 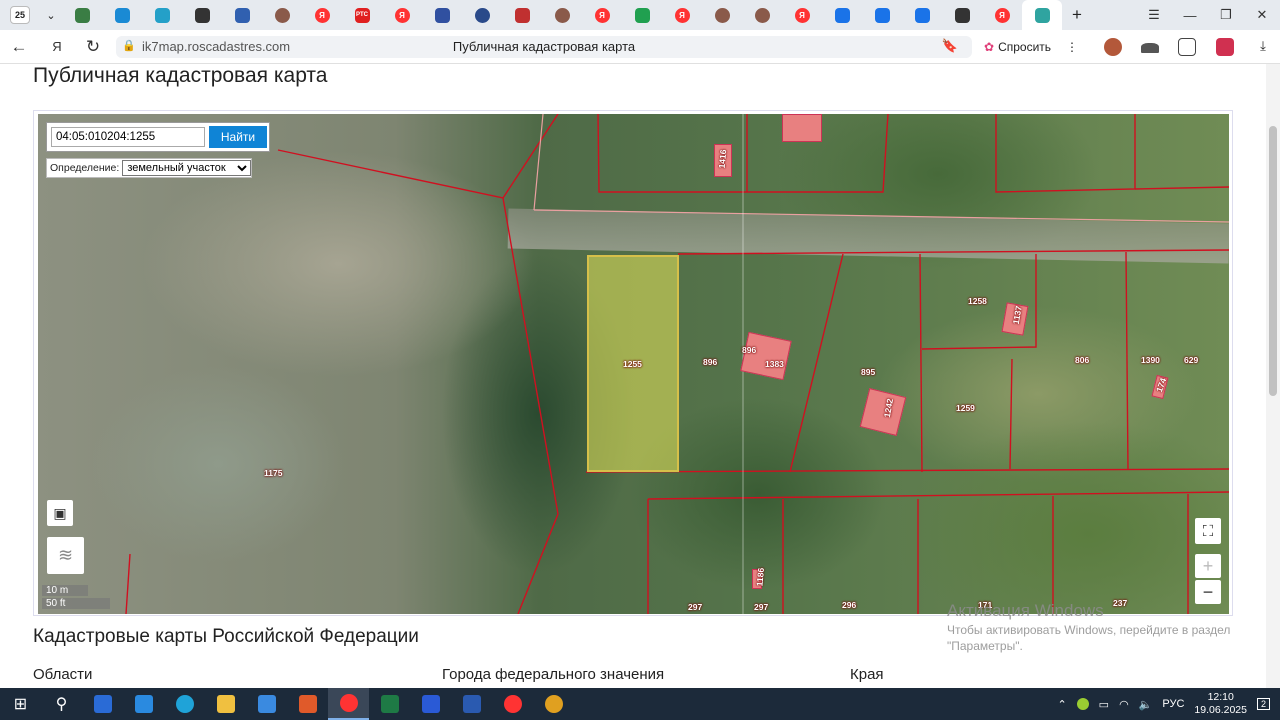 I want to click on layers-button: ≋, so click(x=65, y=555).